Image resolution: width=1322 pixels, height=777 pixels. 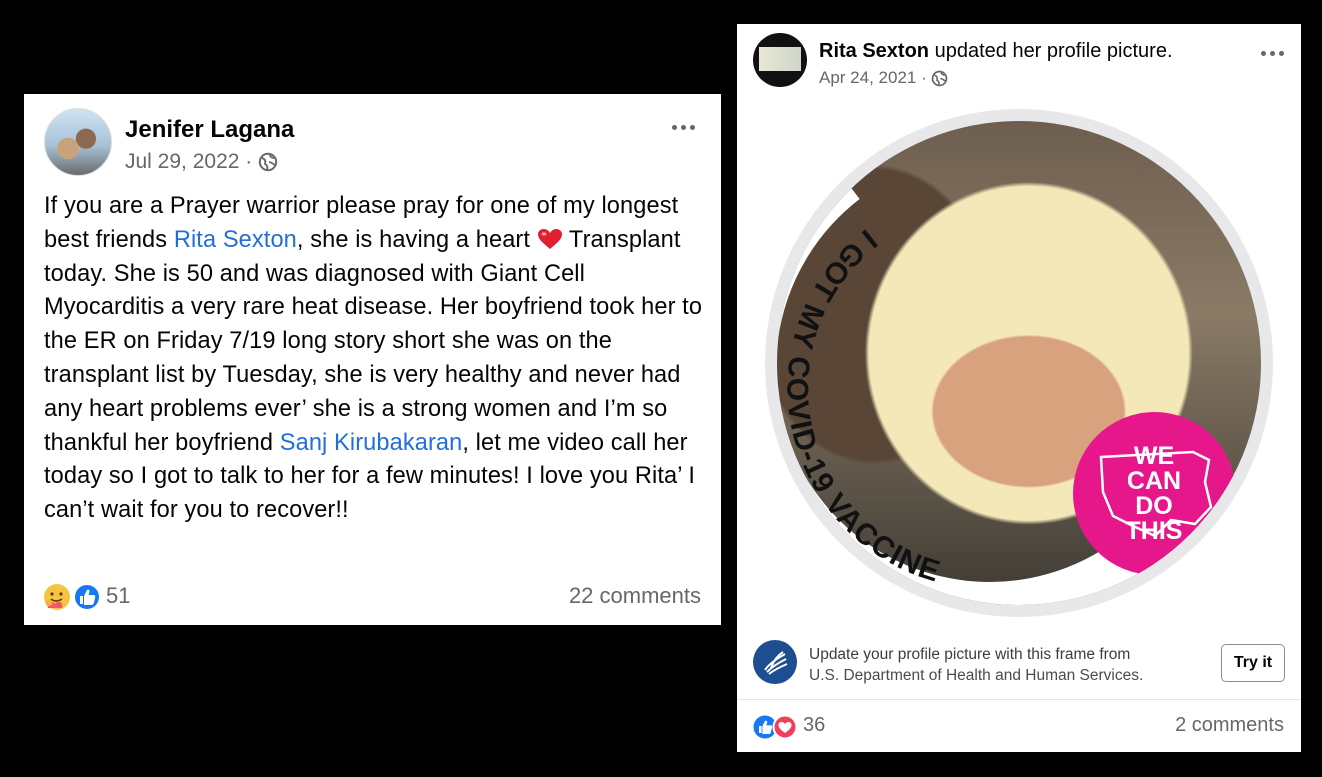 What do you see at coordinates (635, 596) in the screenshot?
I see `comments-link: 22 comments` at bounding box center [635, 596].